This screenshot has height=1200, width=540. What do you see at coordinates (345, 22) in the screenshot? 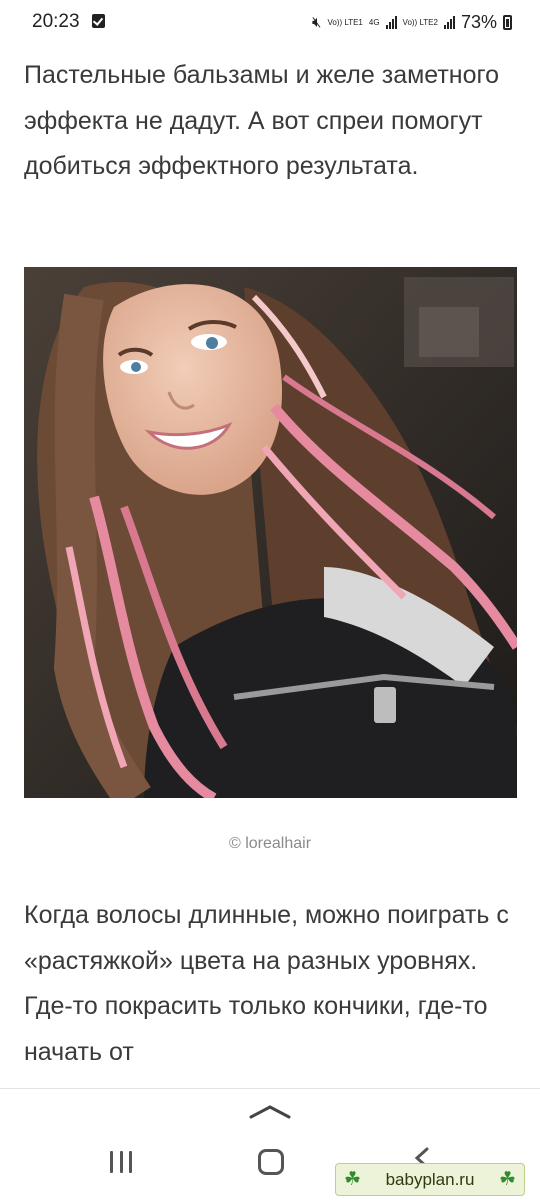
I see `volte-1-label: Vo)) LTE1` at bounding box center [345, 22].